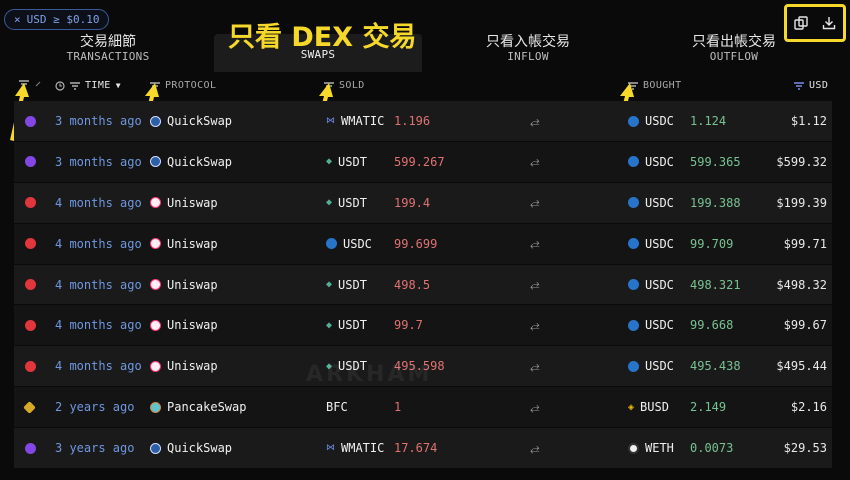  What do you see at coordinates (808, 407) in the screenshot?
I see `usd-value: $2.16` at bounding box center [808, 407].